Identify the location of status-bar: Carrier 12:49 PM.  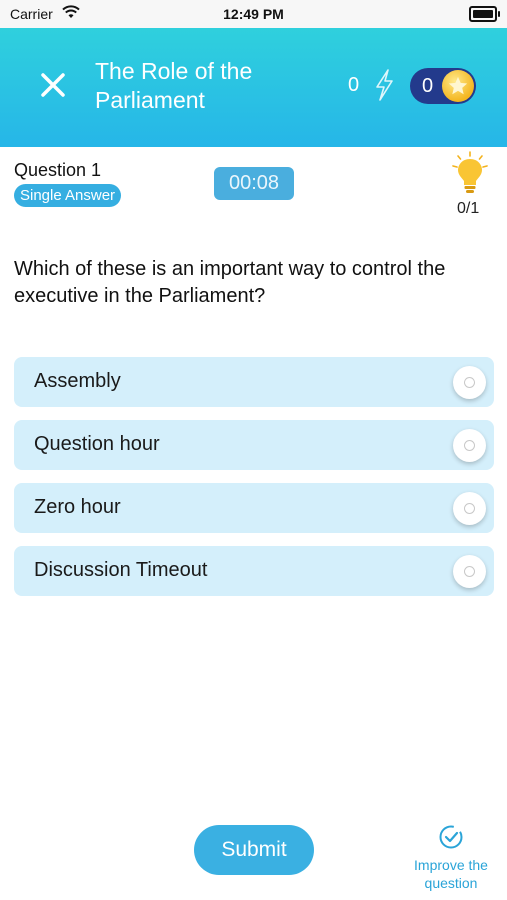
(253, 14).